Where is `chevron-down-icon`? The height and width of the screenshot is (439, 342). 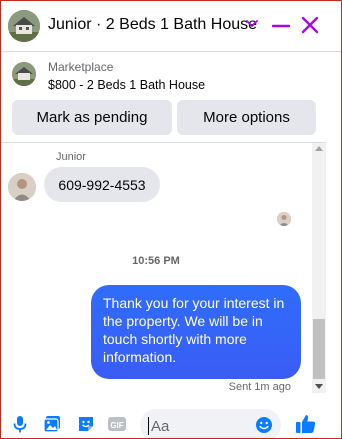
chevron-down-icon is located at coordinates (252, 23).